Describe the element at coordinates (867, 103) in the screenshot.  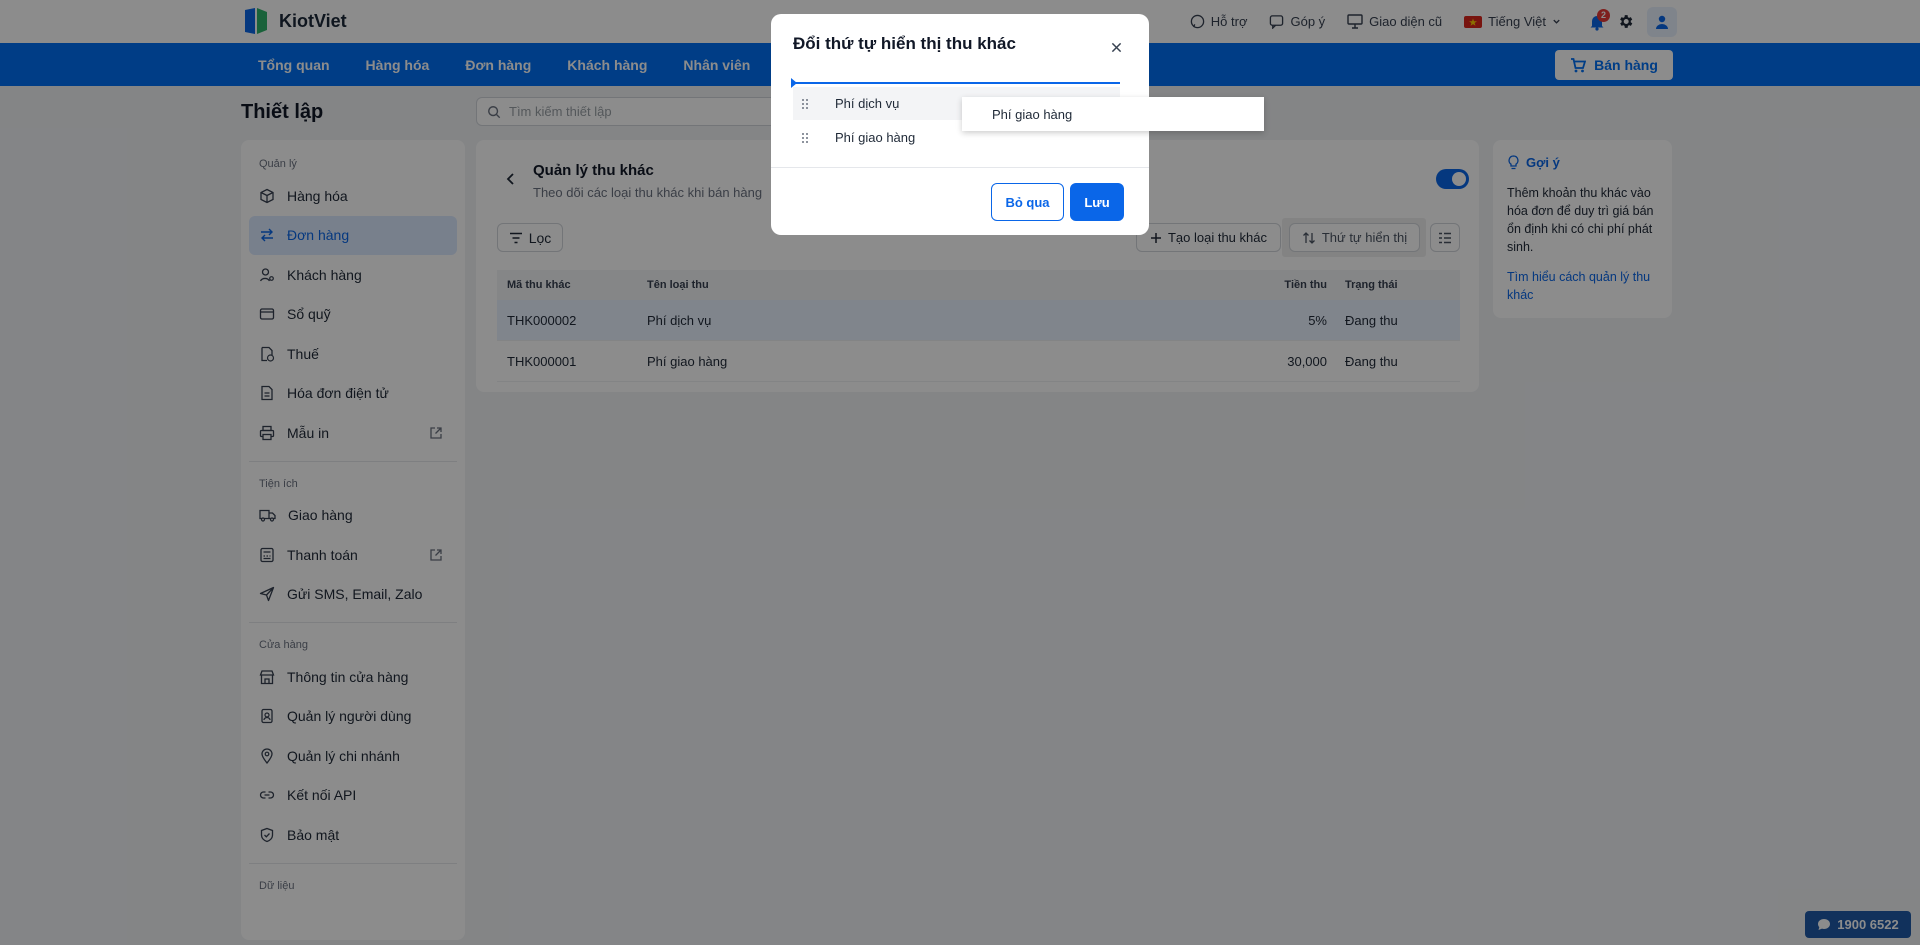
I see `sortable-item-label: Phí dịch vụ` at that location.